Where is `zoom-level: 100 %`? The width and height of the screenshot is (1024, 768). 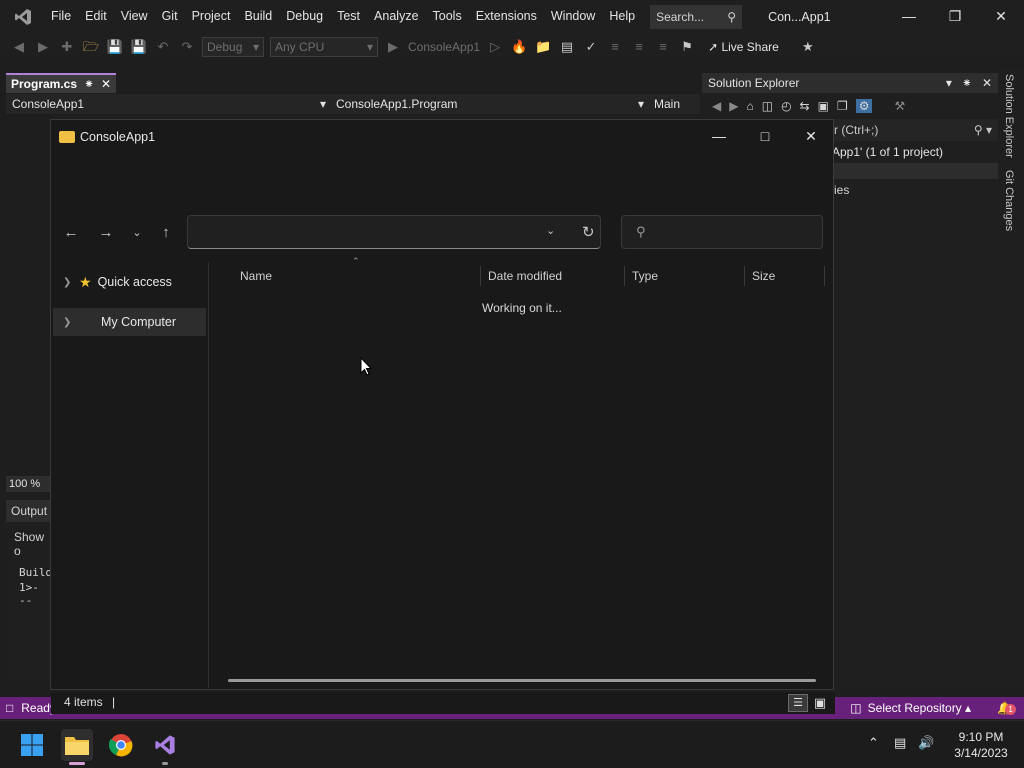
zoom-level: 100 % is located at coordinates (28, 484).